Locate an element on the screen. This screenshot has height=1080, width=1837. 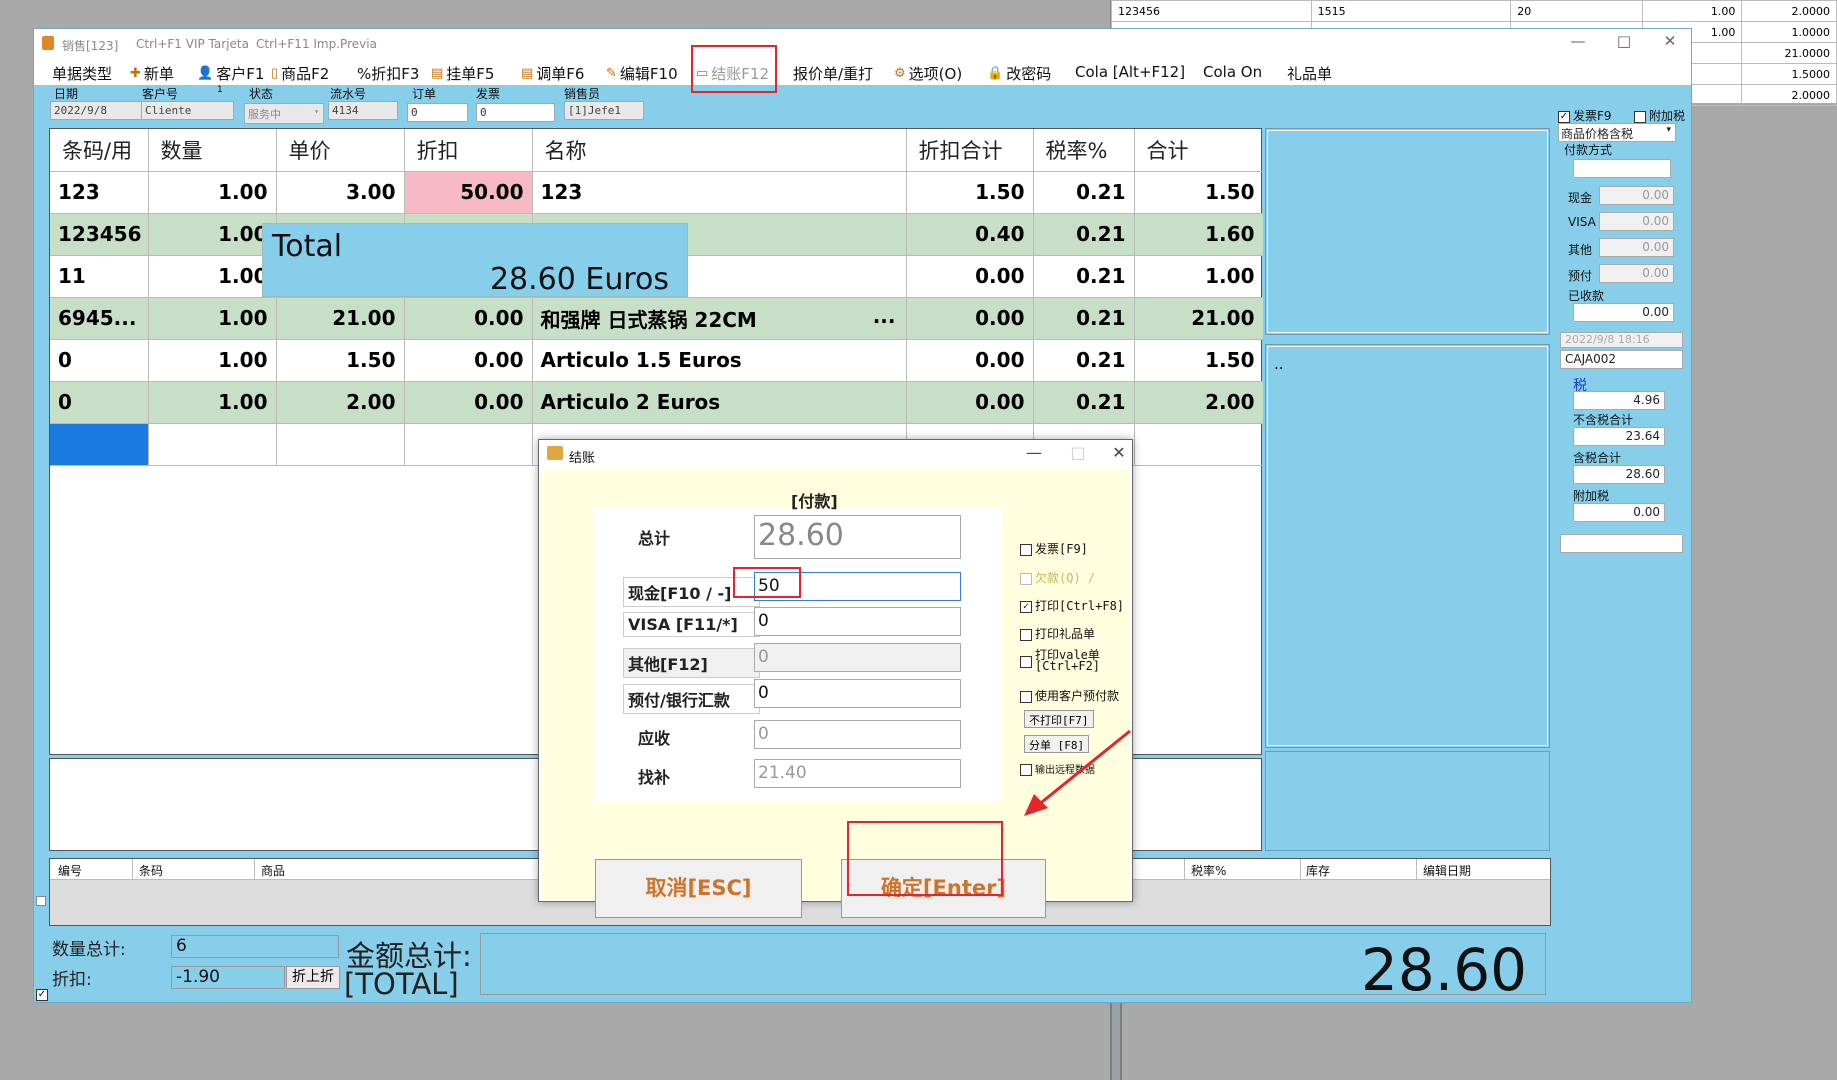
toolbar-item-7: ✎ 编辑F10 is located at coordinates (642, 73).